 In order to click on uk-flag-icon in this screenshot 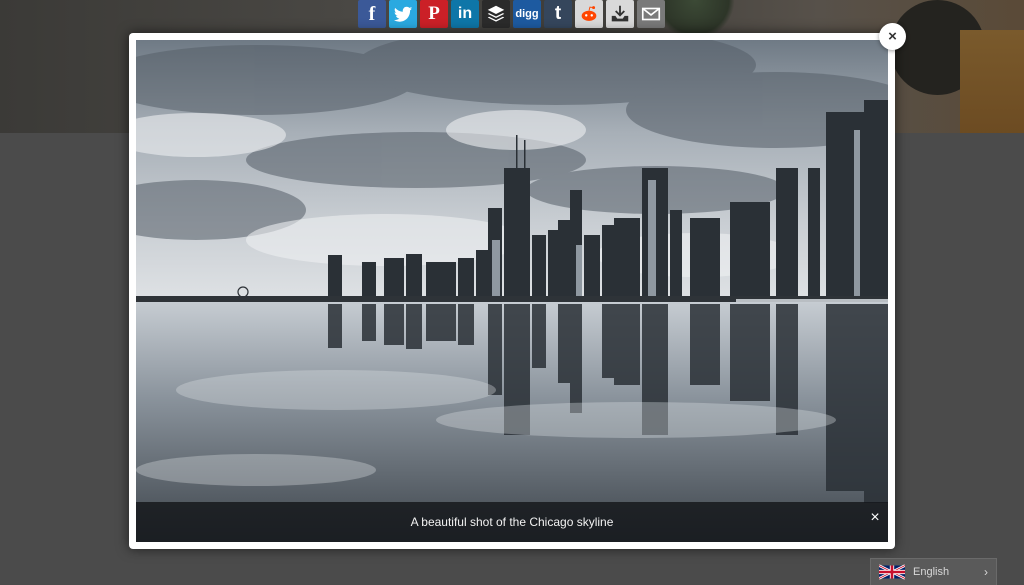, I will do `click(892, 572)`.